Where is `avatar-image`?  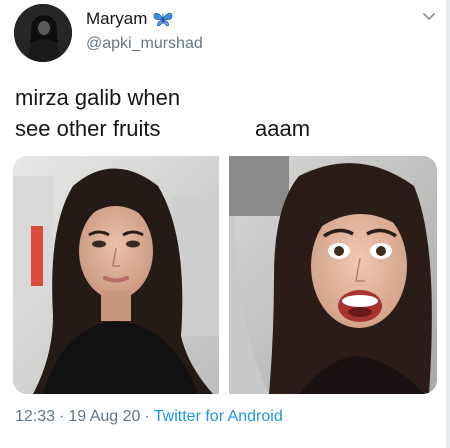 avatar-image is located at coordinates (43, 33).